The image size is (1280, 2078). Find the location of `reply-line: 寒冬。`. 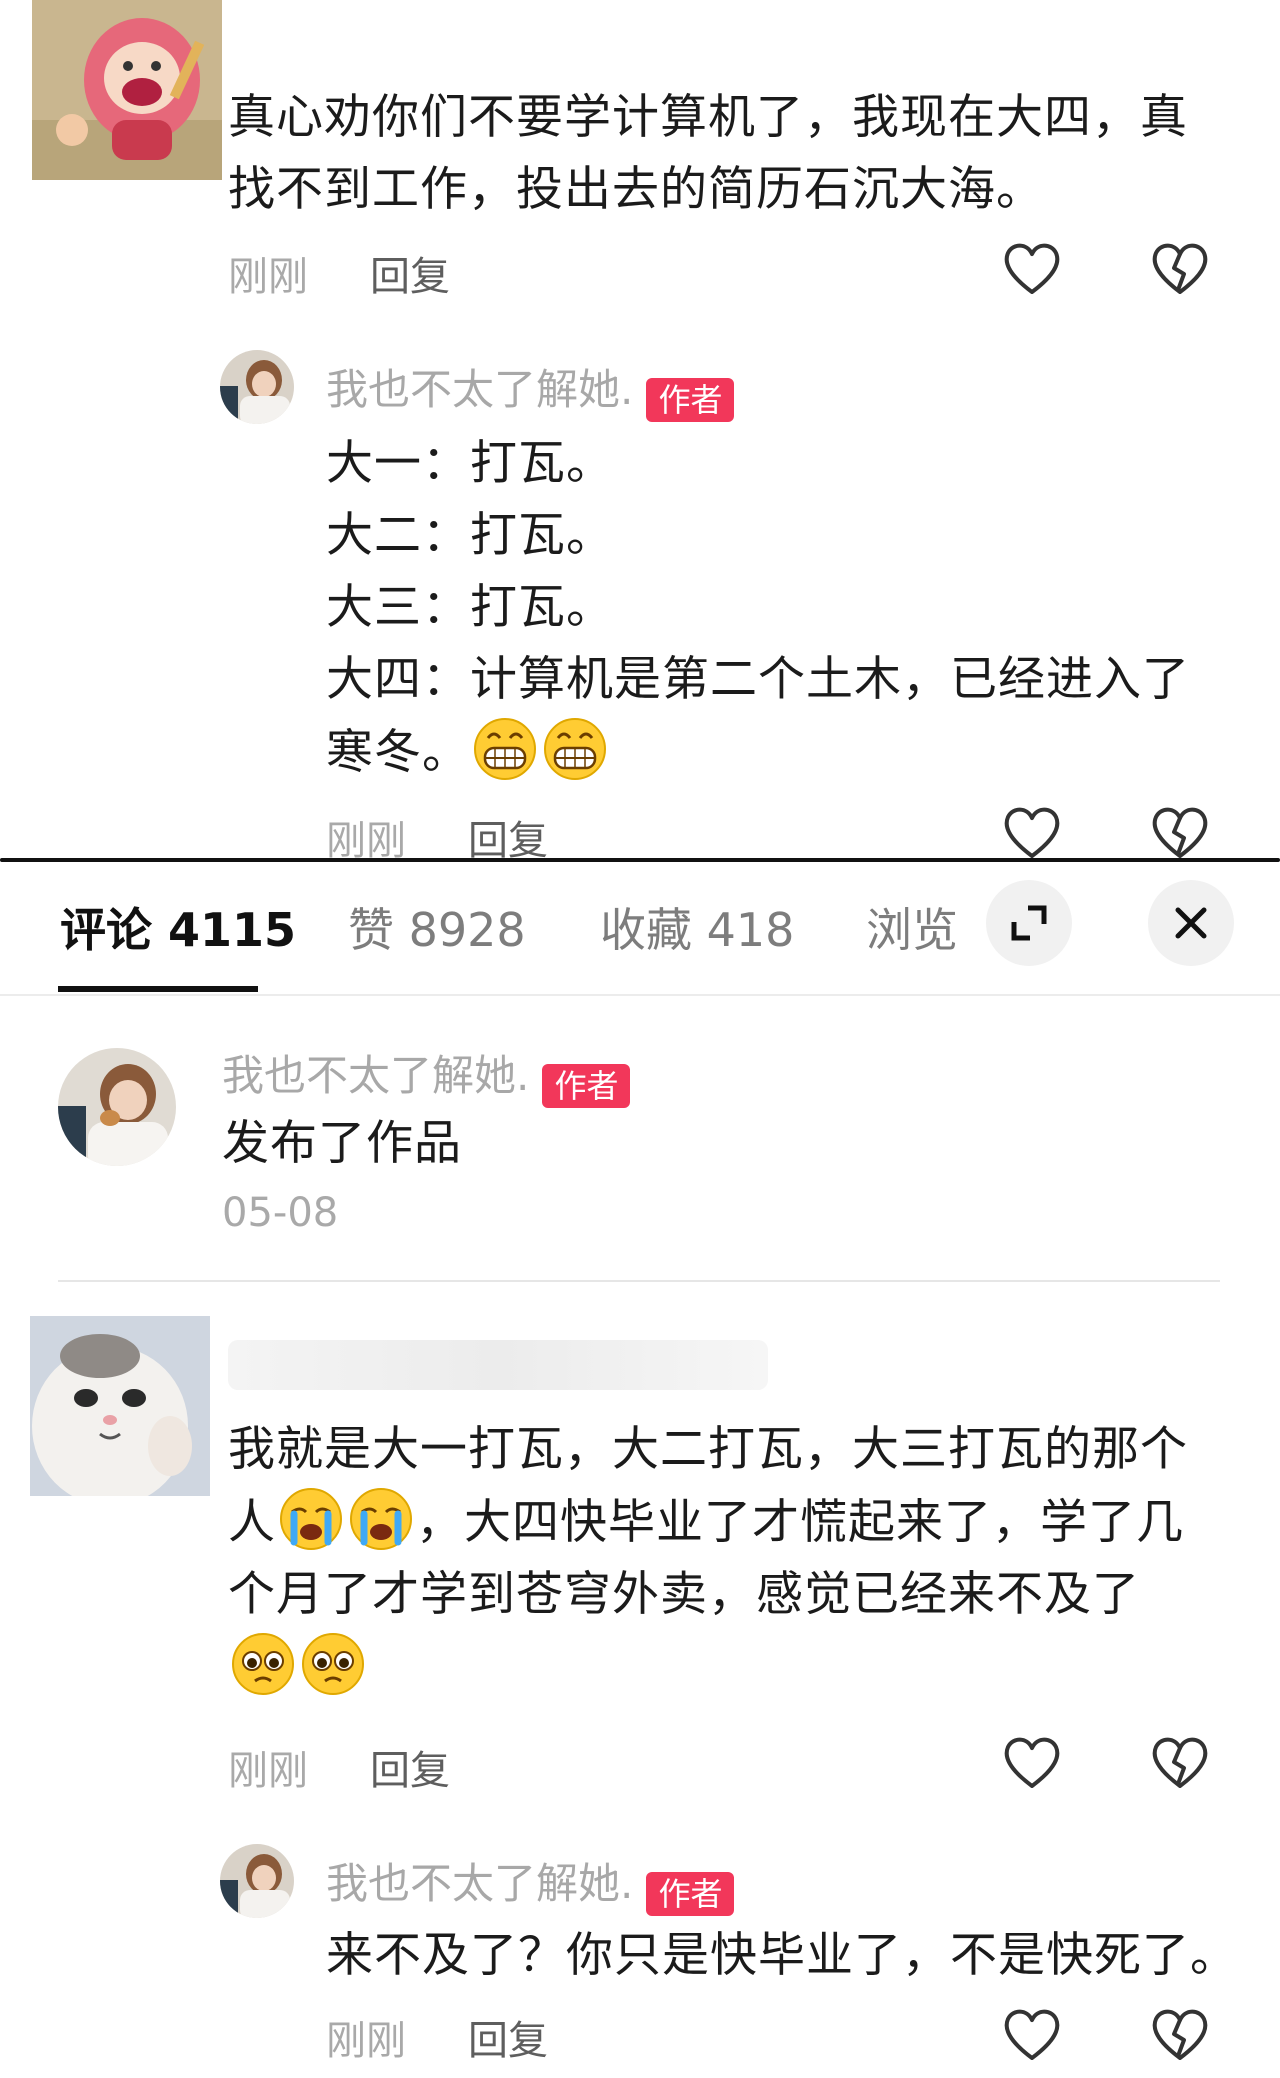

reply-line: 寒冬。 is located at coordinates (398, 752).